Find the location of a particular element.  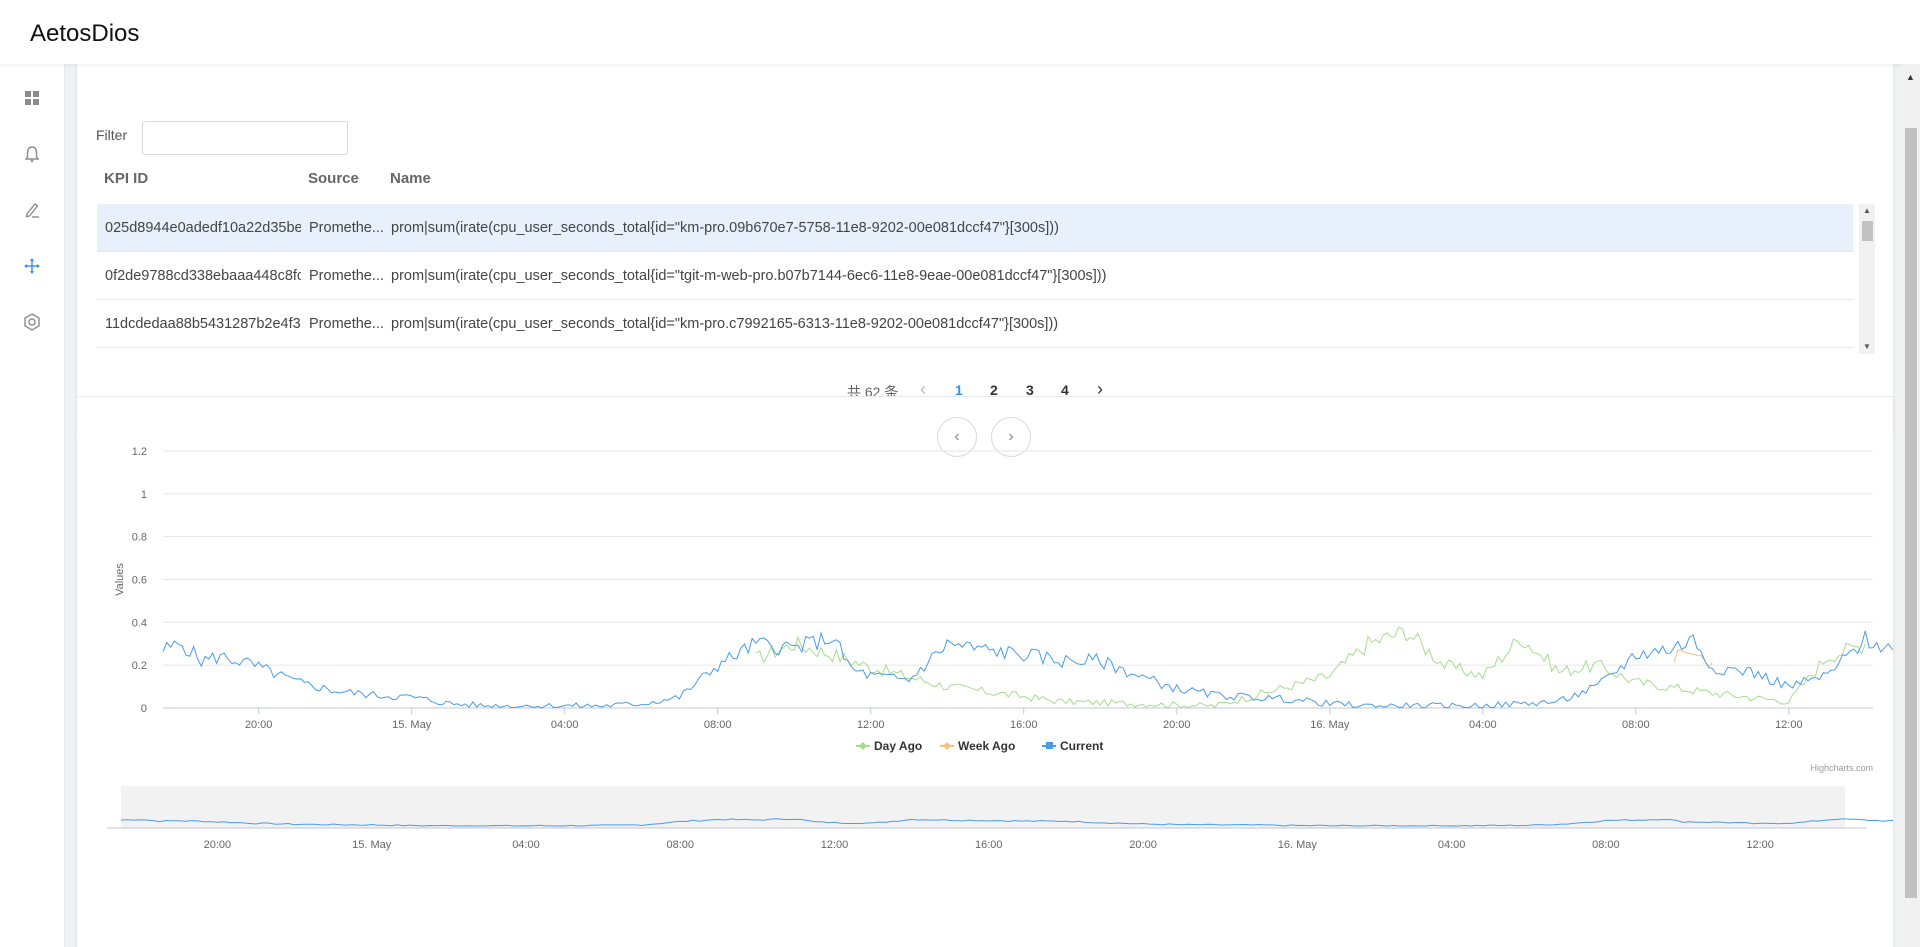

navigator-x-tick-label: 15. May is located at coordinates (372, 845).